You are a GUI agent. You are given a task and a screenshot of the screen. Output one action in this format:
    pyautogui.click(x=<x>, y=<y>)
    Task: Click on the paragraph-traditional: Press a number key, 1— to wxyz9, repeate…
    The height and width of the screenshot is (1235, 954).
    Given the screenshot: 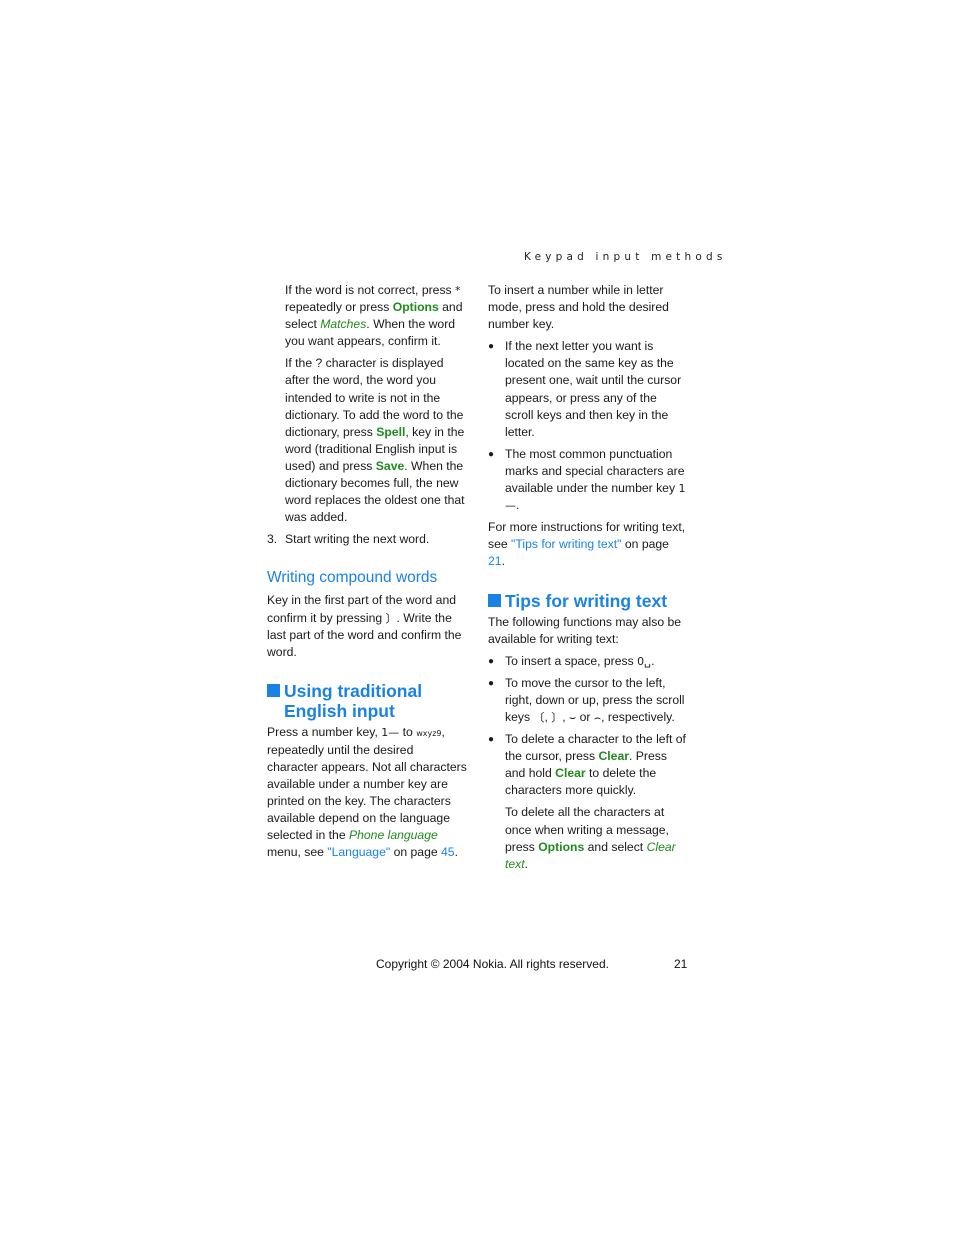 What is the action you would take?
    pyautogui.click(x=367, y=792)
    